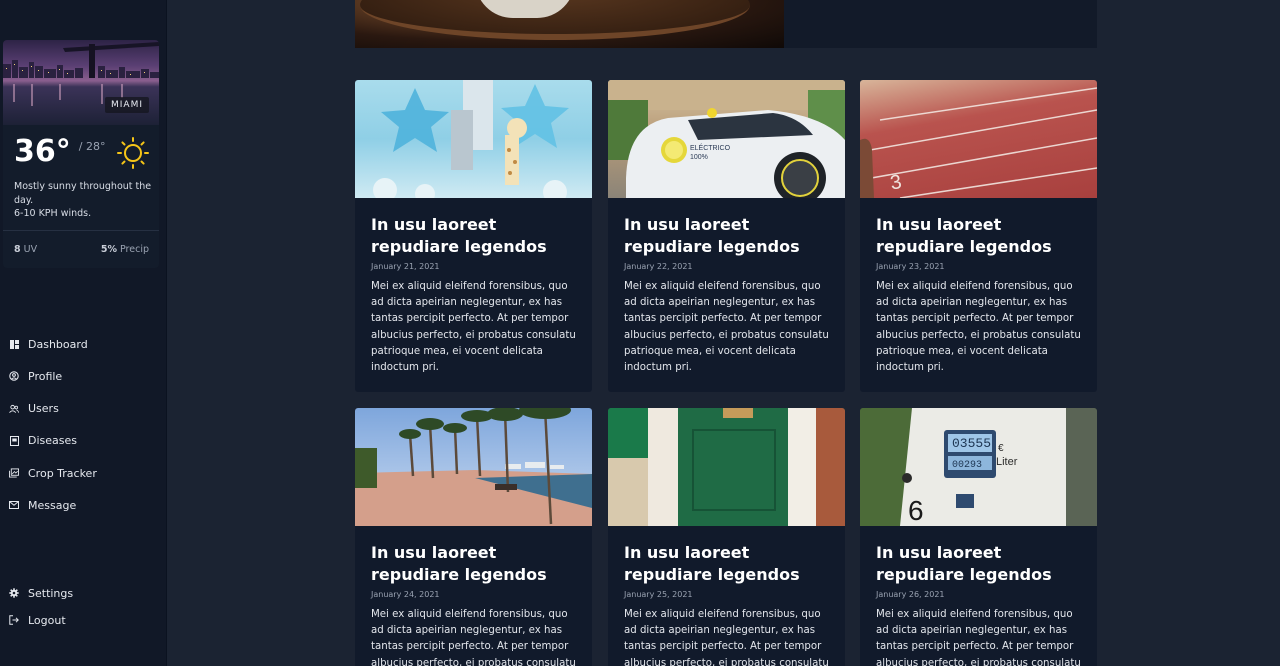 The width and height of the screenshot is (1280, 666). Describe the element at coordinates (41, 620) in the screenshot. I see `nav-item-logout: Logout` at that location.